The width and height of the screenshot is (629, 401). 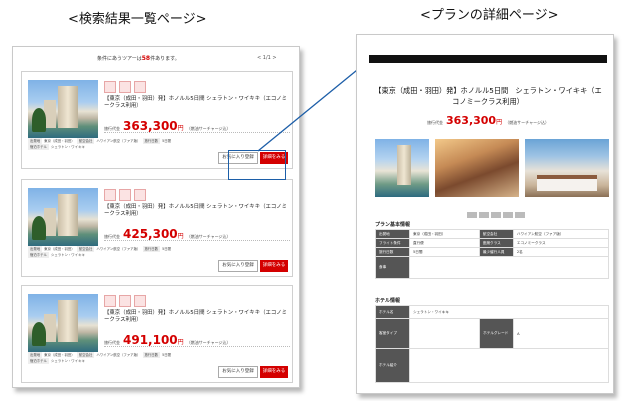 What do you see at coordinates (489, 15) in the screenshot?
I see `detail-page-heading: <プランの詳細ページ>` at bounding box center [489, 15].